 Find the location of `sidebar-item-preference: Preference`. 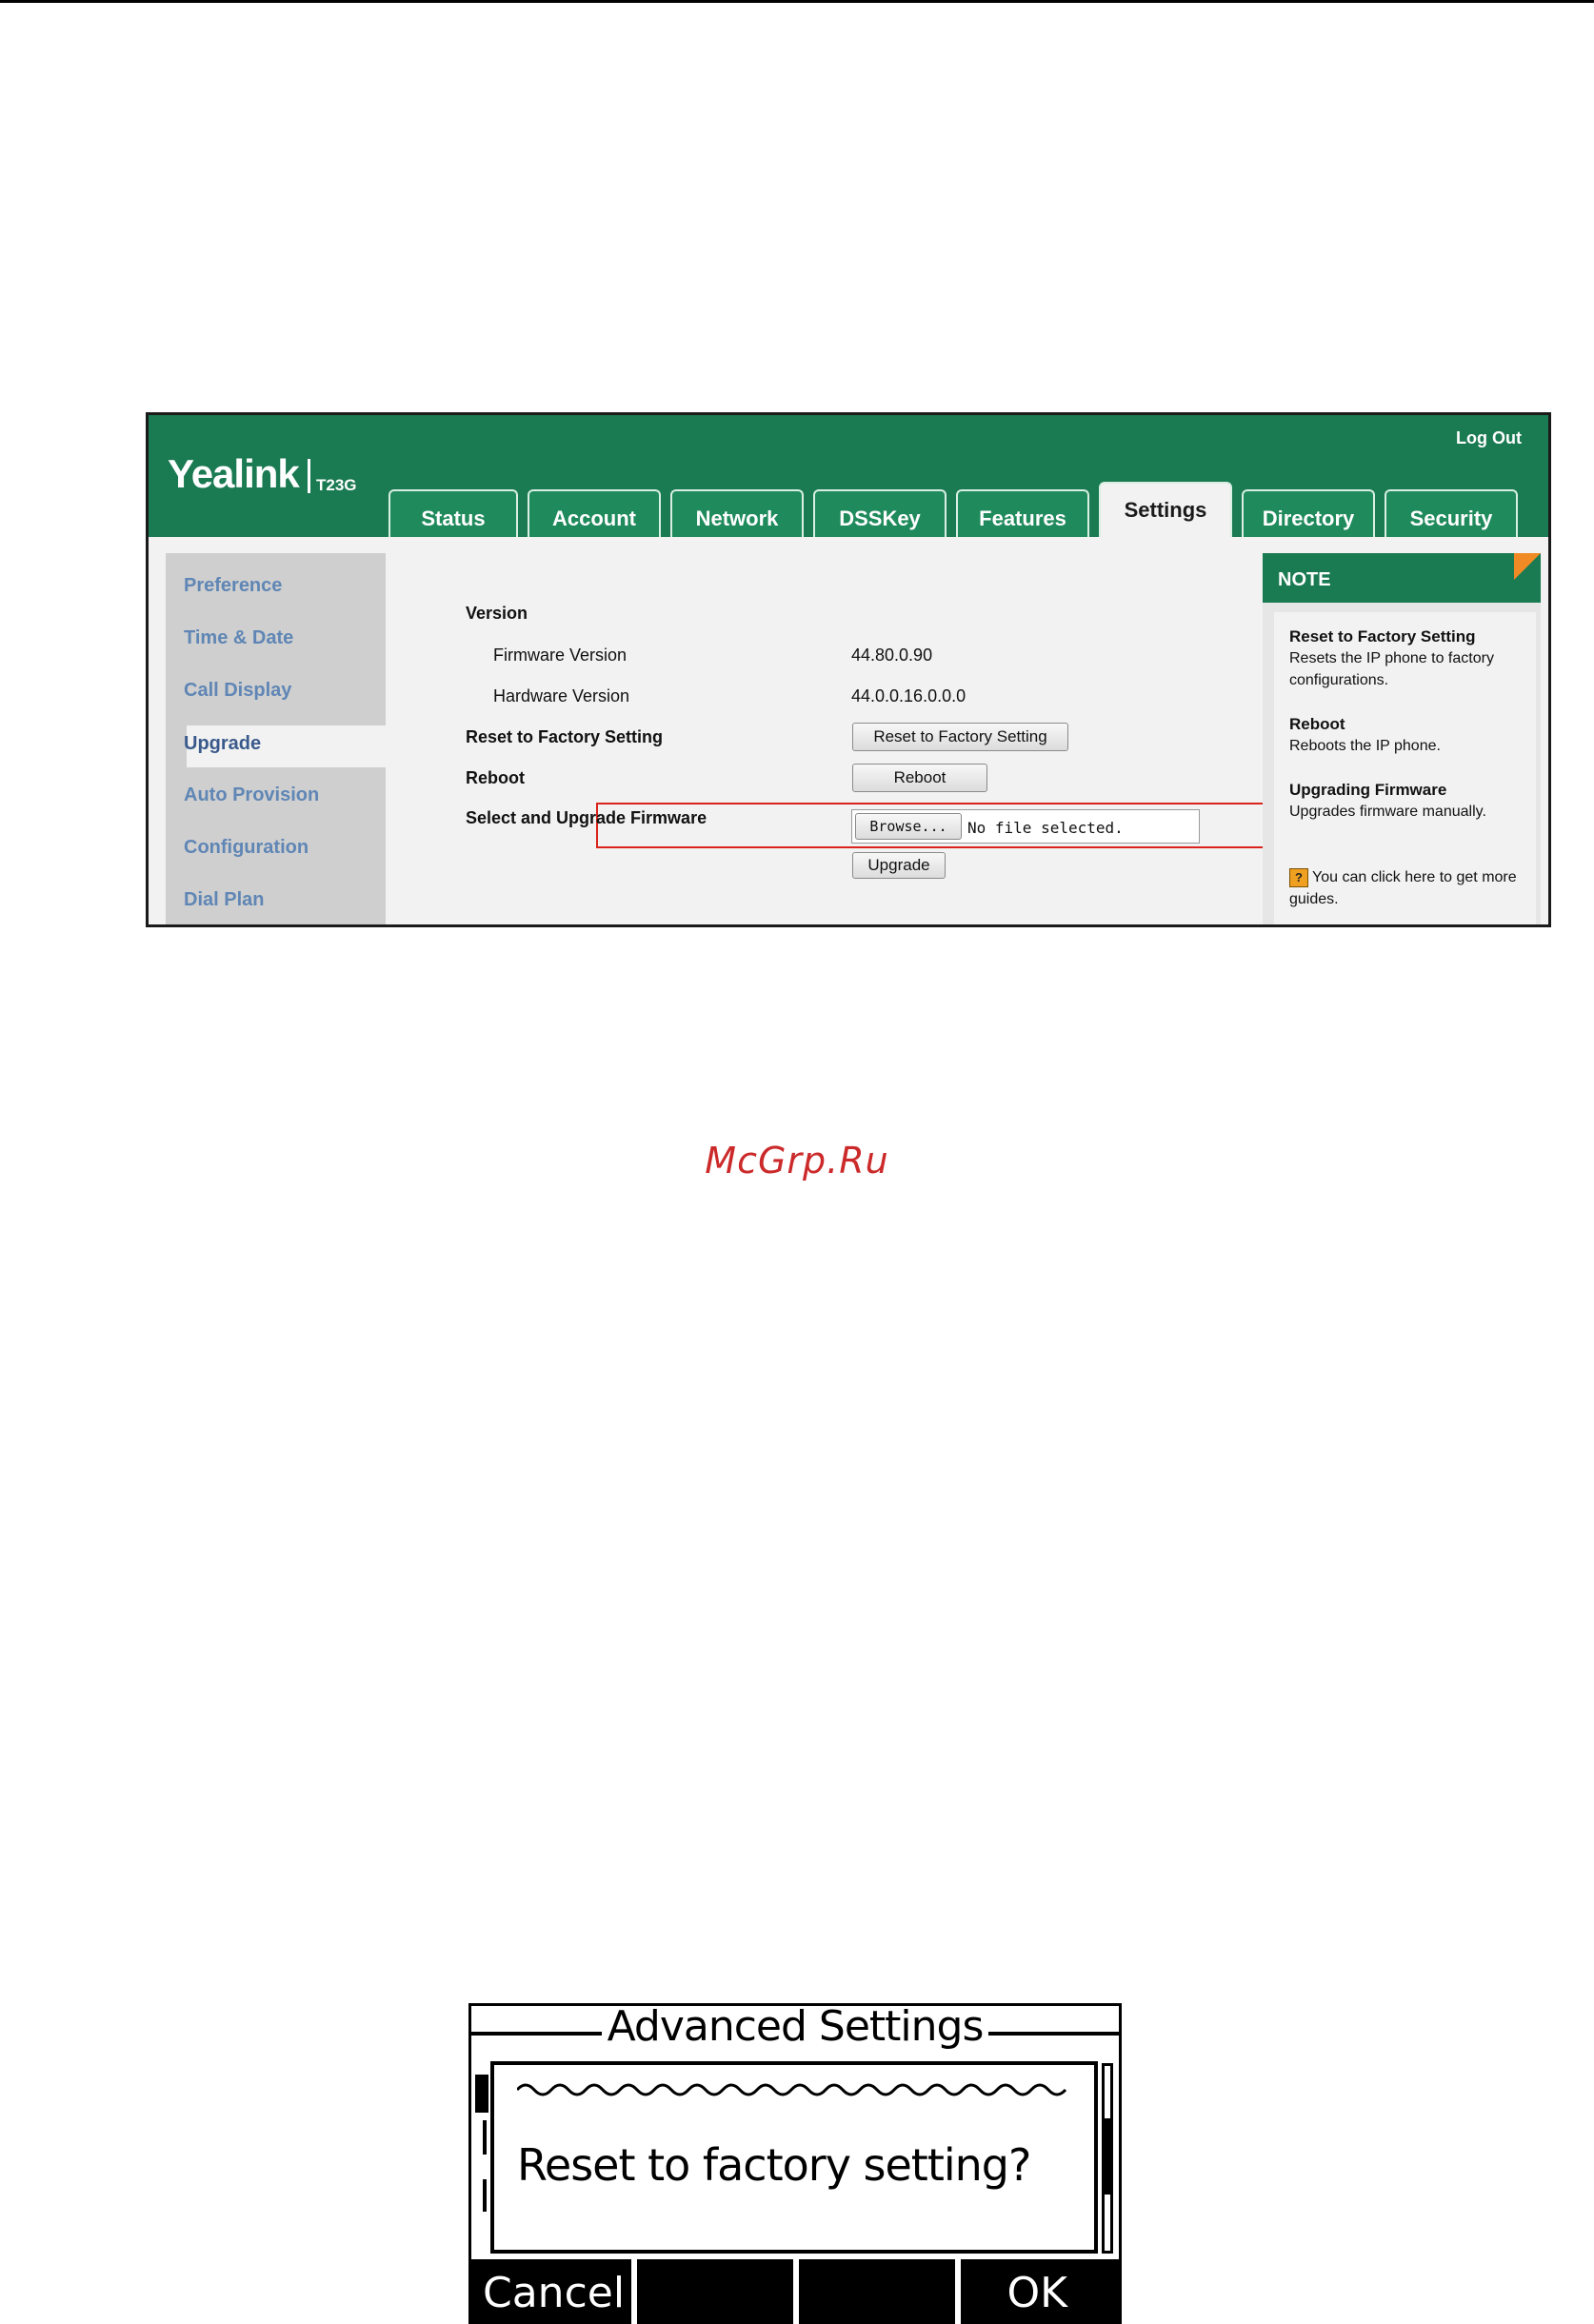

sidebar-item-preference: Preference is located at coordinates (233, 586).